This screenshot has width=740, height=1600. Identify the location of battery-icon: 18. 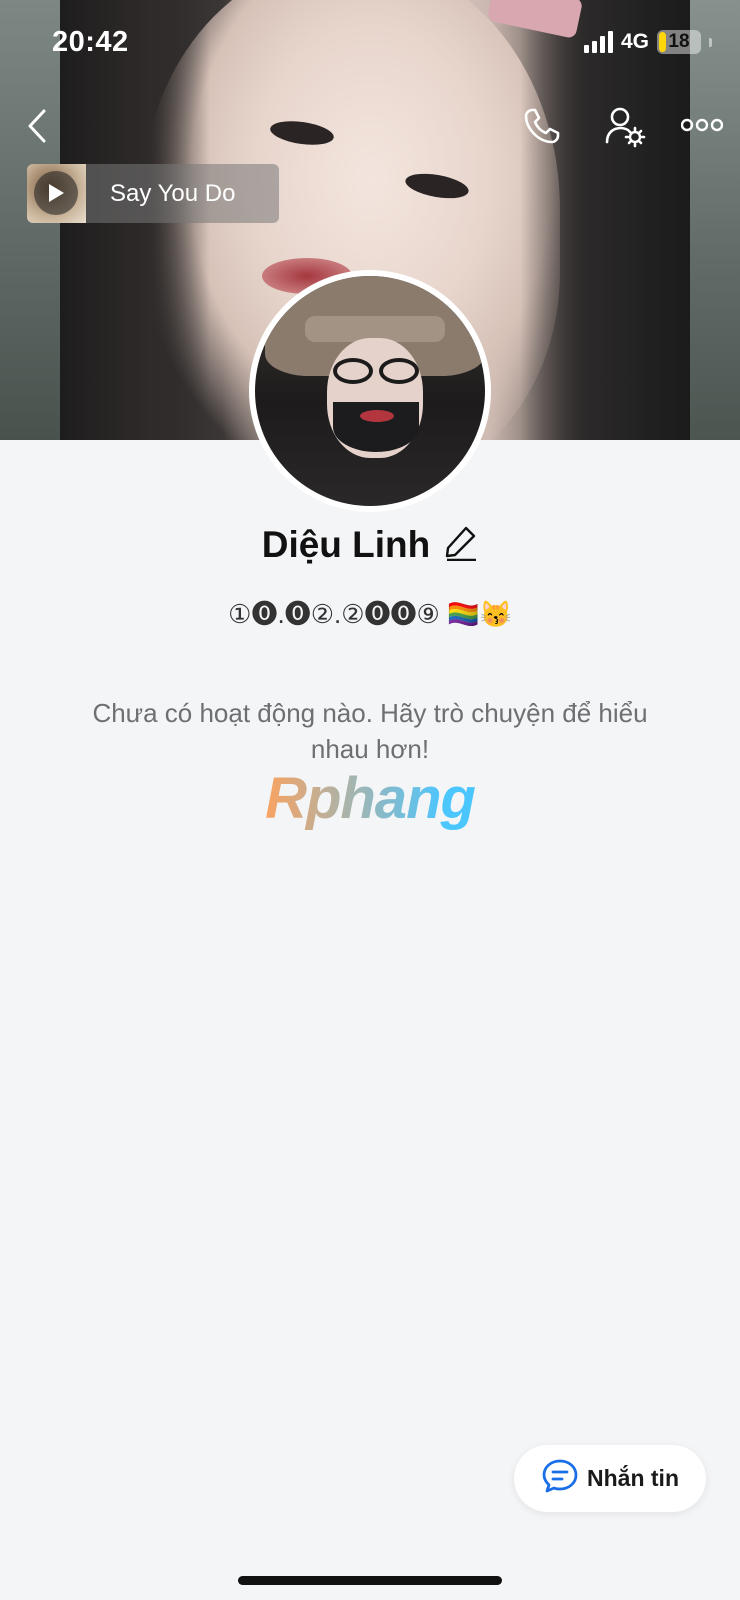
(679, 42).